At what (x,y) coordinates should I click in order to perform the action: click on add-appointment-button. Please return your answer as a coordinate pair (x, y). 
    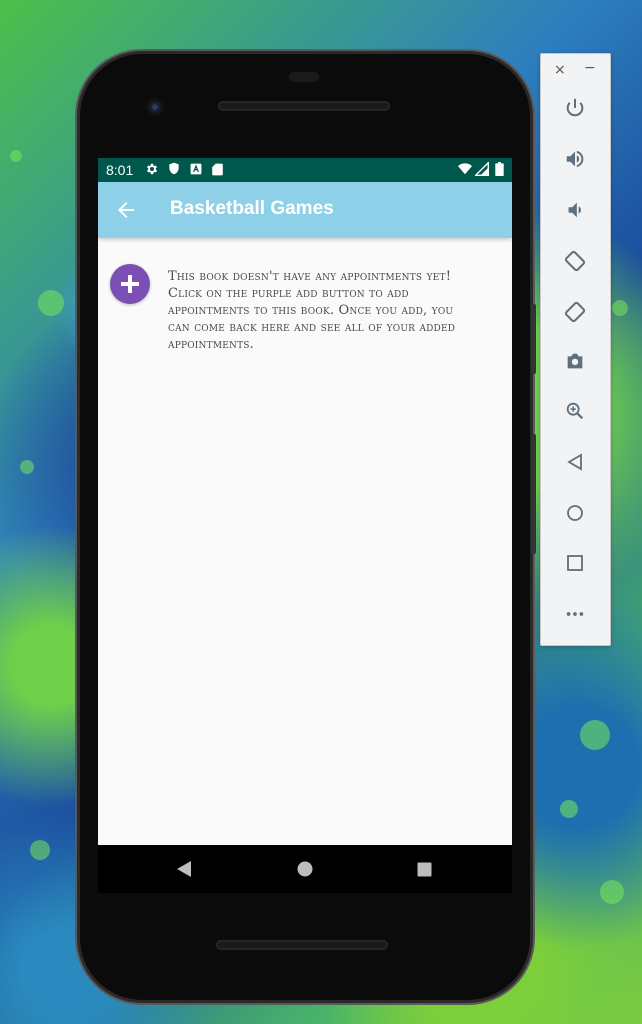
    Looking at the image, I should click on (130, 284).